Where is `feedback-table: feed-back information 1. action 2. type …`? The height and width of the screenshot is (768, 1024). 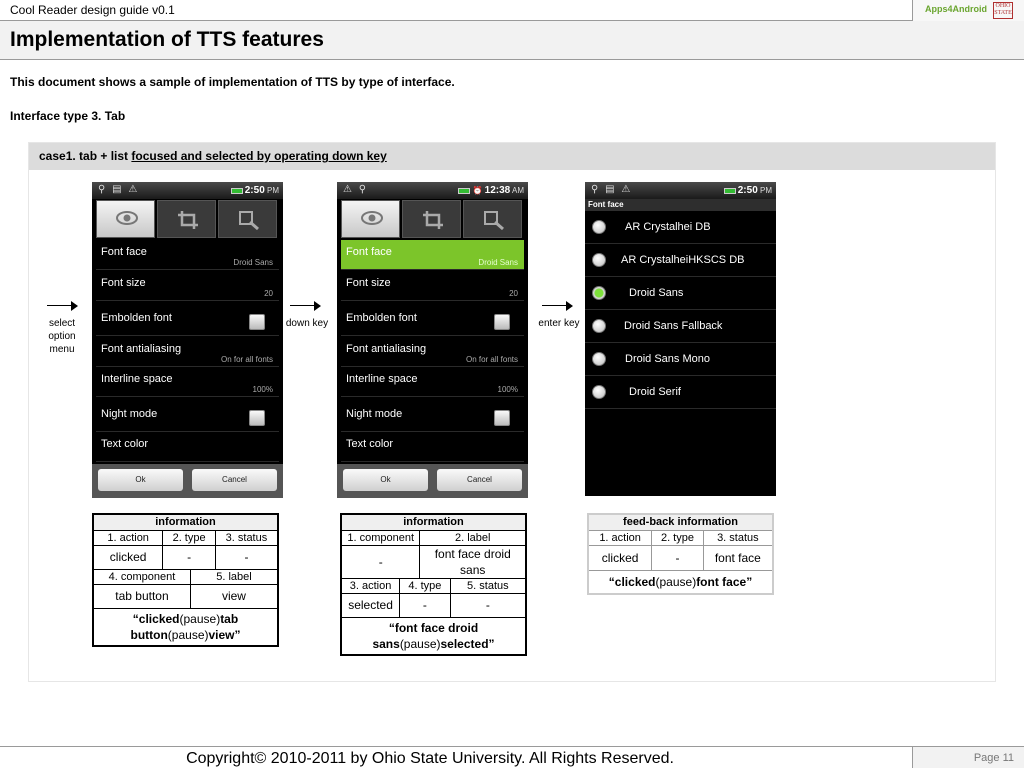 feedback-table: feed-back information 1. action 2. type … is located at coordinates (680, 554).